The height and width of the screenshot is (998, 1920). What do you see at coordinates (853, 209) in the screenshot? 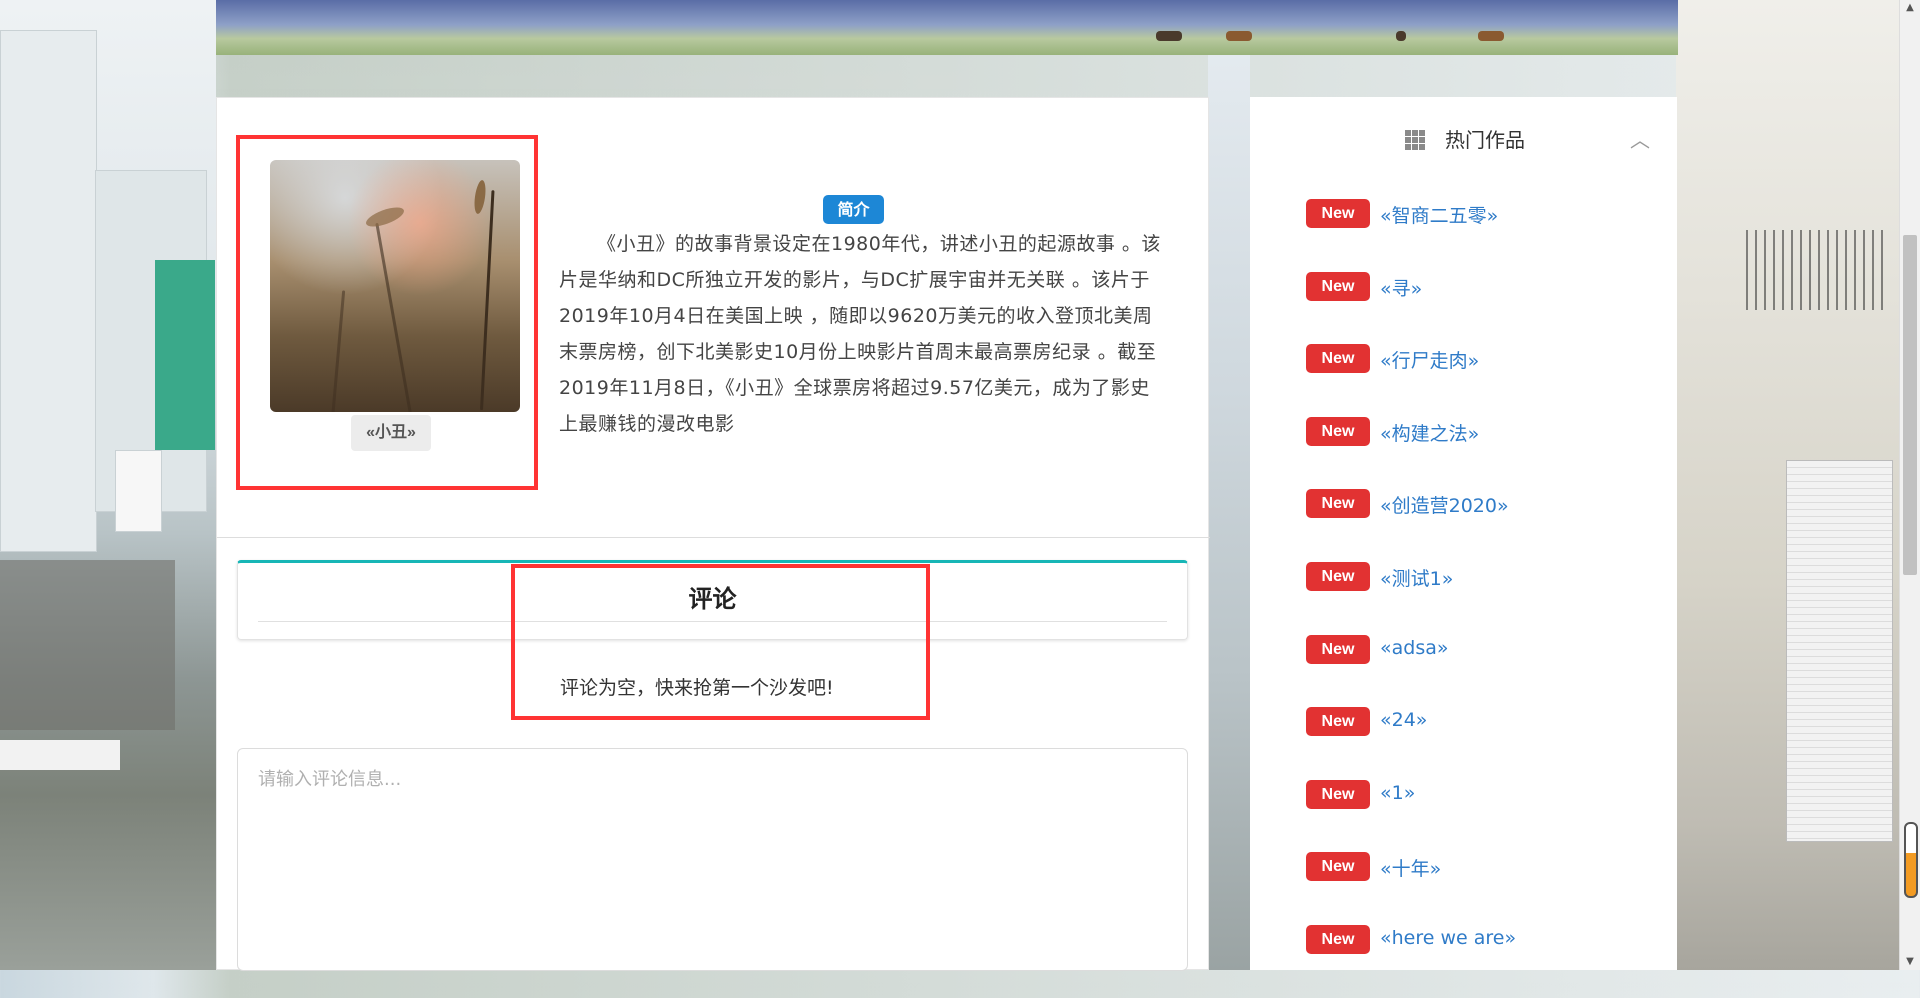
I see `intro-badge: 简介` at bounding box center [853, 209].